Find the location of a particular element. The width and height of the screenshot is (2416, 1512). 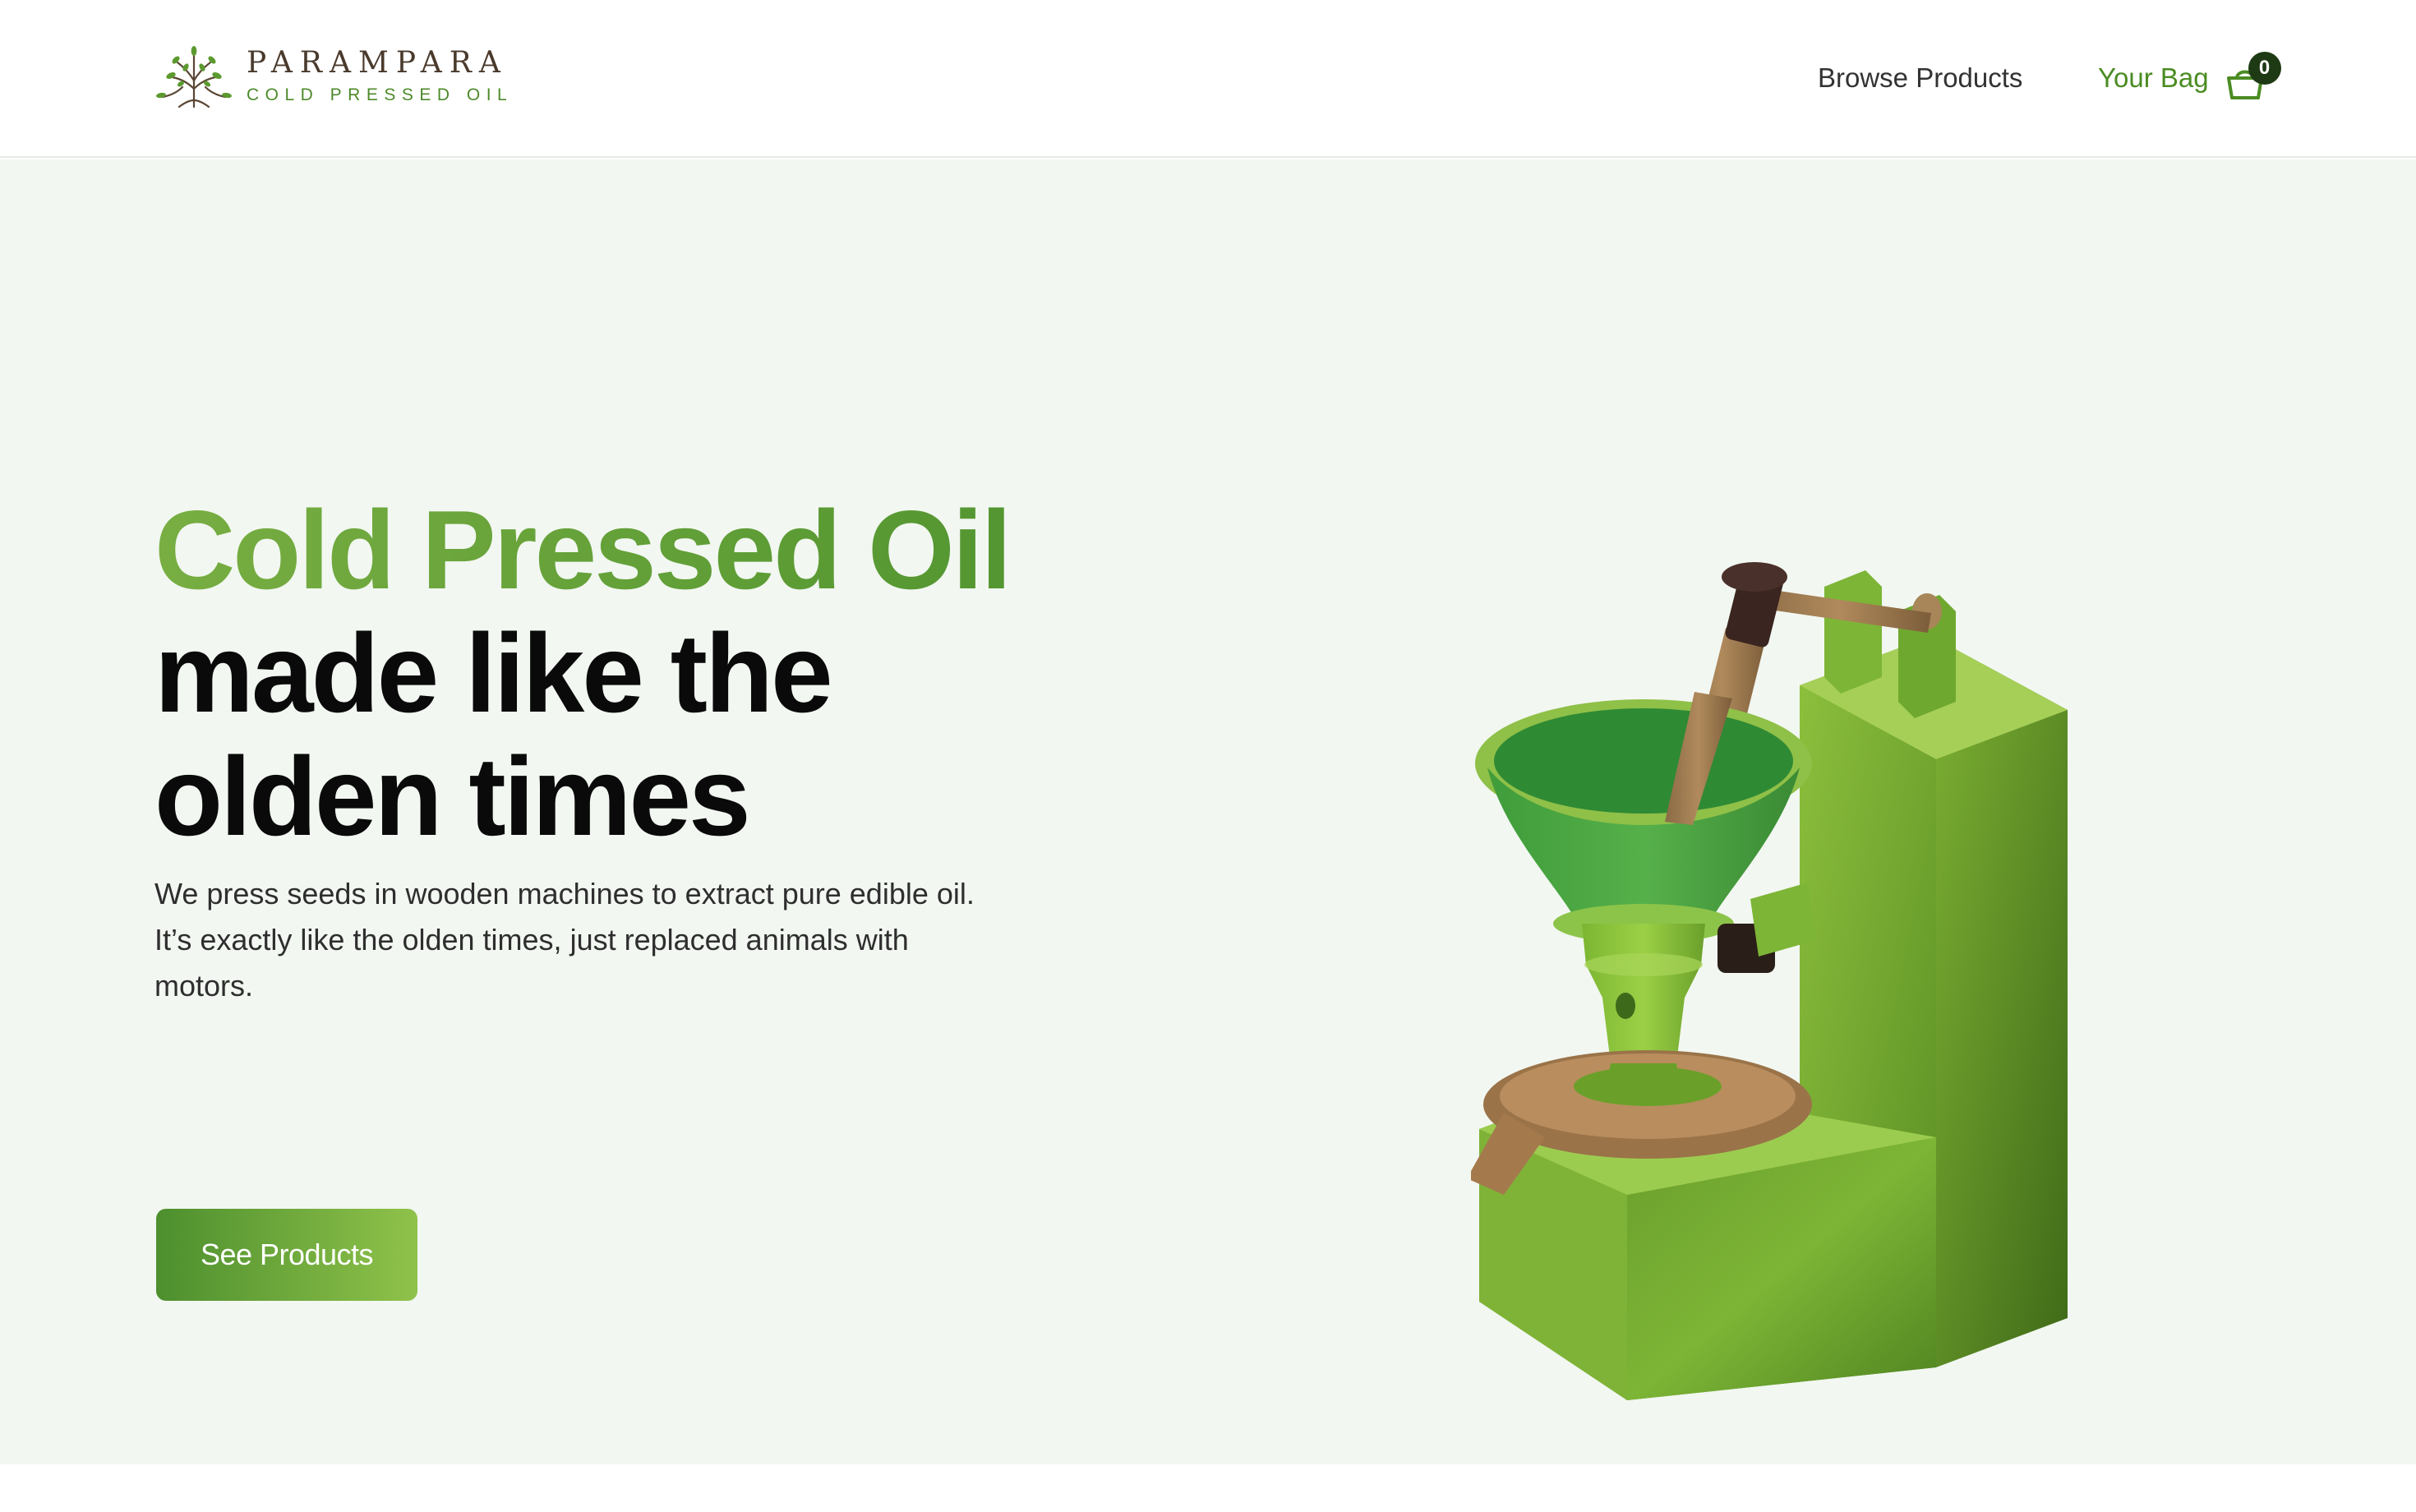

nav-bag-button: Your Bag 0 is located at coordinates (2189, 78).